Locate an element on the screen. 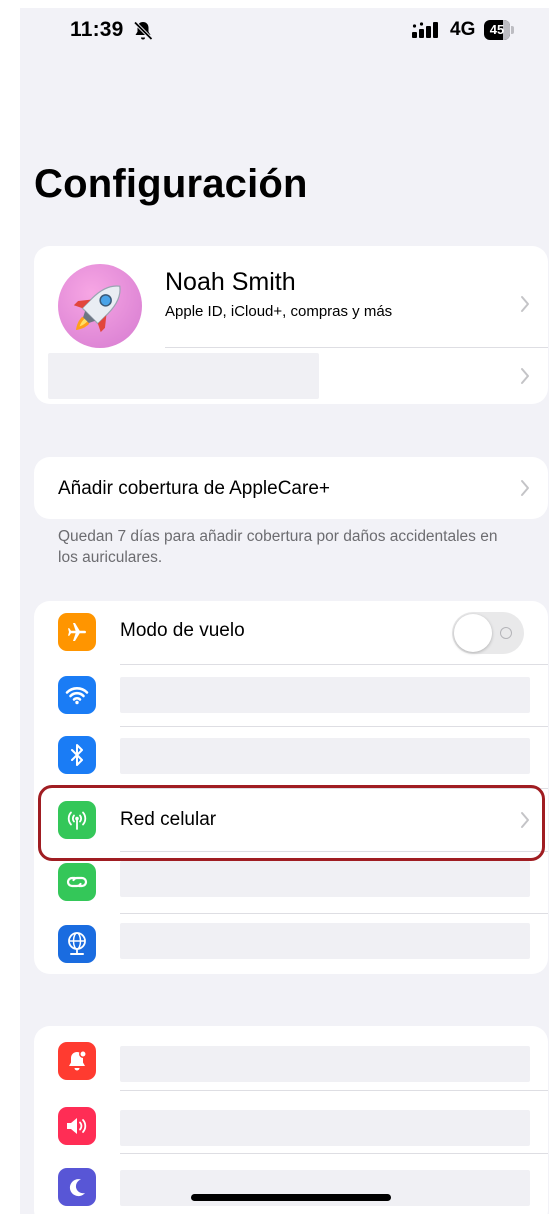 This screenshot has width=559, height=1214. page-title: Configuración is located at coordinates (171, 184).